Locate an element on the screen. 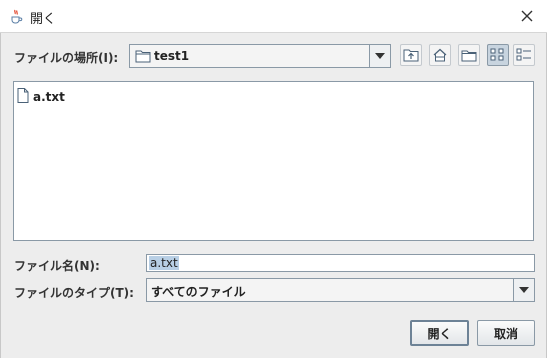 The height and width of the screenshot is (358, 547). filetype-label: ファイルのタイプ(T): is located at coordinates (74, 293).